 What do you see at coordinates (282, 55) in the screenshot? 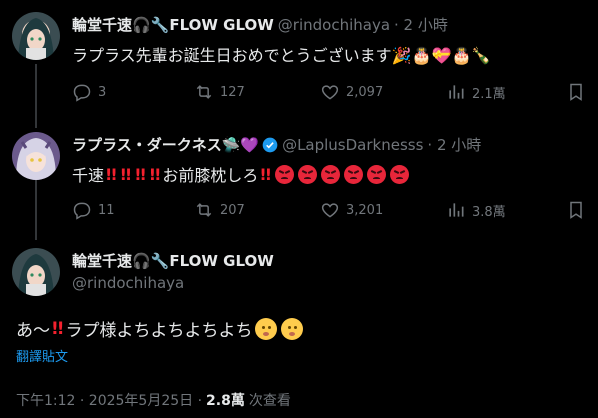
I see `tweet-text: ラプラス先輩お誕生日おめでとうございます🎉🎂💝🎂🍾` at bounding box center [282, 55].